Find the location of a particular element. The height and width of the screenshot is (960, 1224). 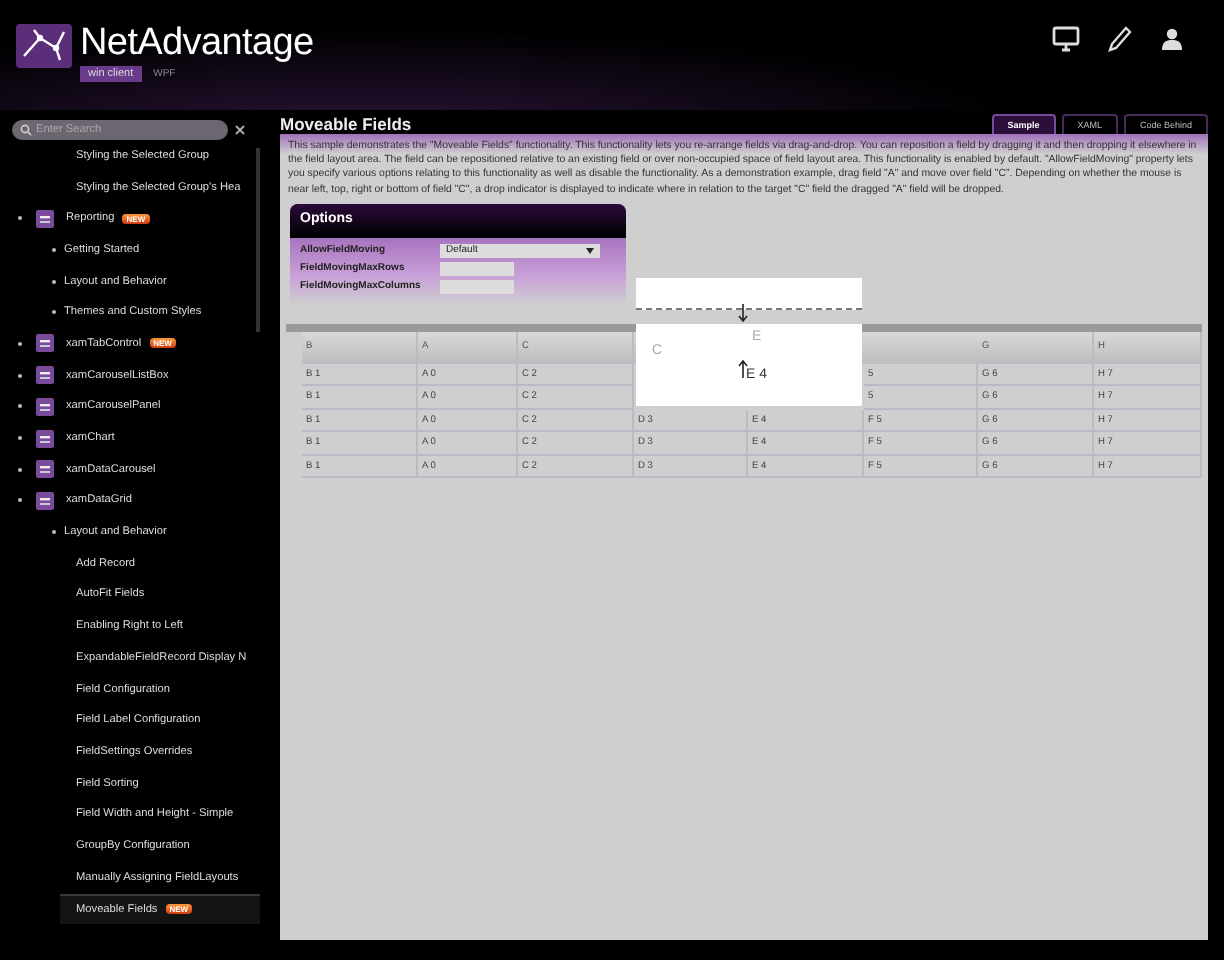

down-arrow-icon is located at coordinates (743, 312).